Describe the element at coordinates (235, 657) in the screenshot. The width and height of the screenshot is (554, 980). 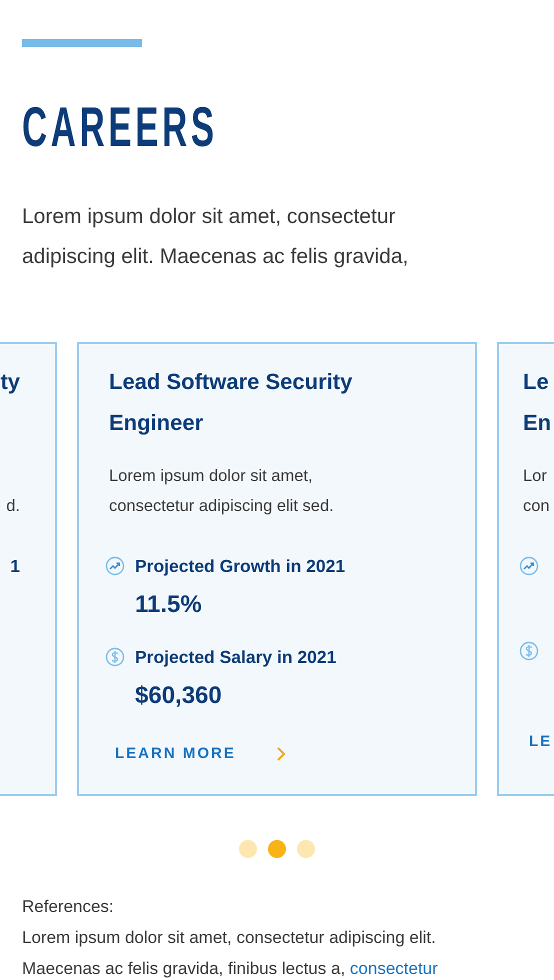
I see `stat-label: Projected Salary in 2021` at that location.